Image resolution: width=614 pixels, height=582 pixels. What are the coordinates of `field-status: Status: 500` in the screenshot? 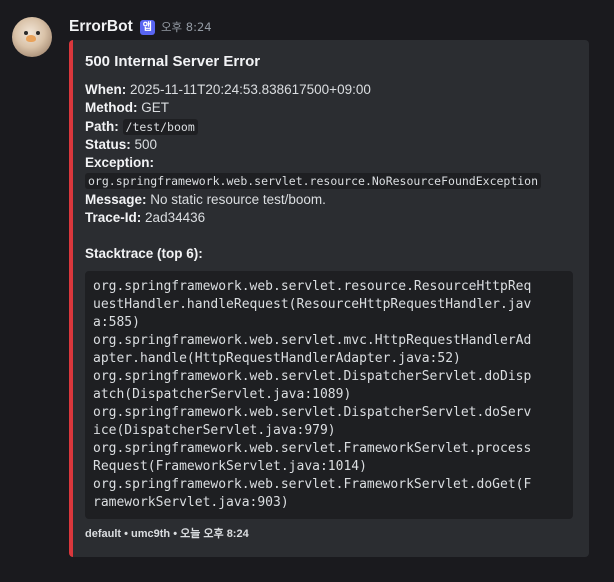 It's located at (331, 145).